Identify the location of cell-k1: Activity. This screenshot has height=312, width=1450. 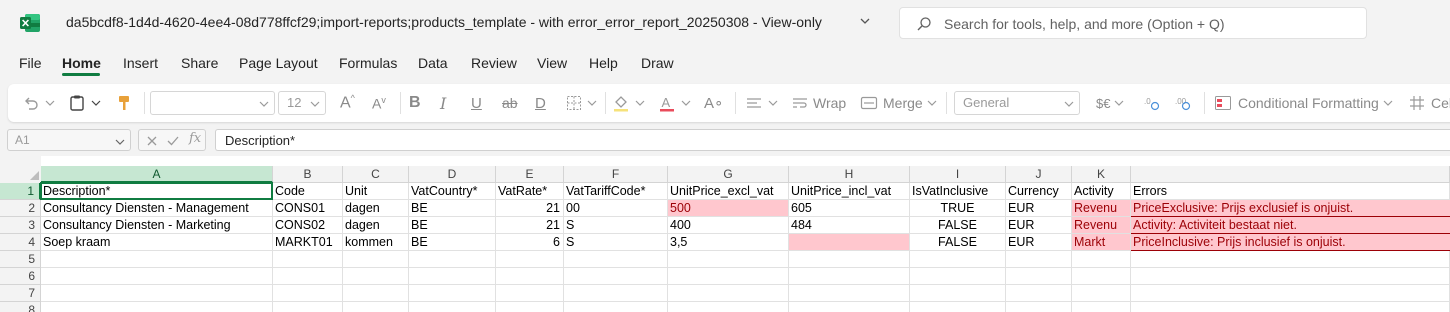
(1101, 191).